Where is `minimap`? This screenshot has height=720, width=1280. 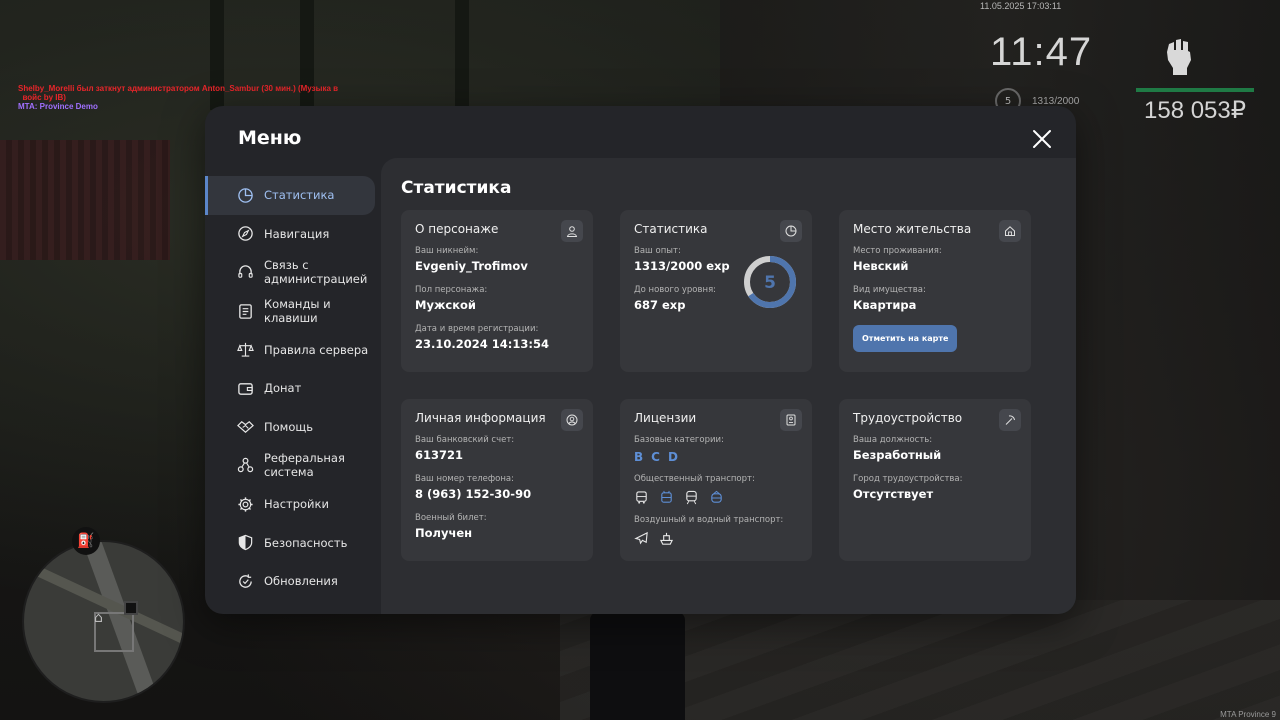 minimap is located at coordinates (103, 621).